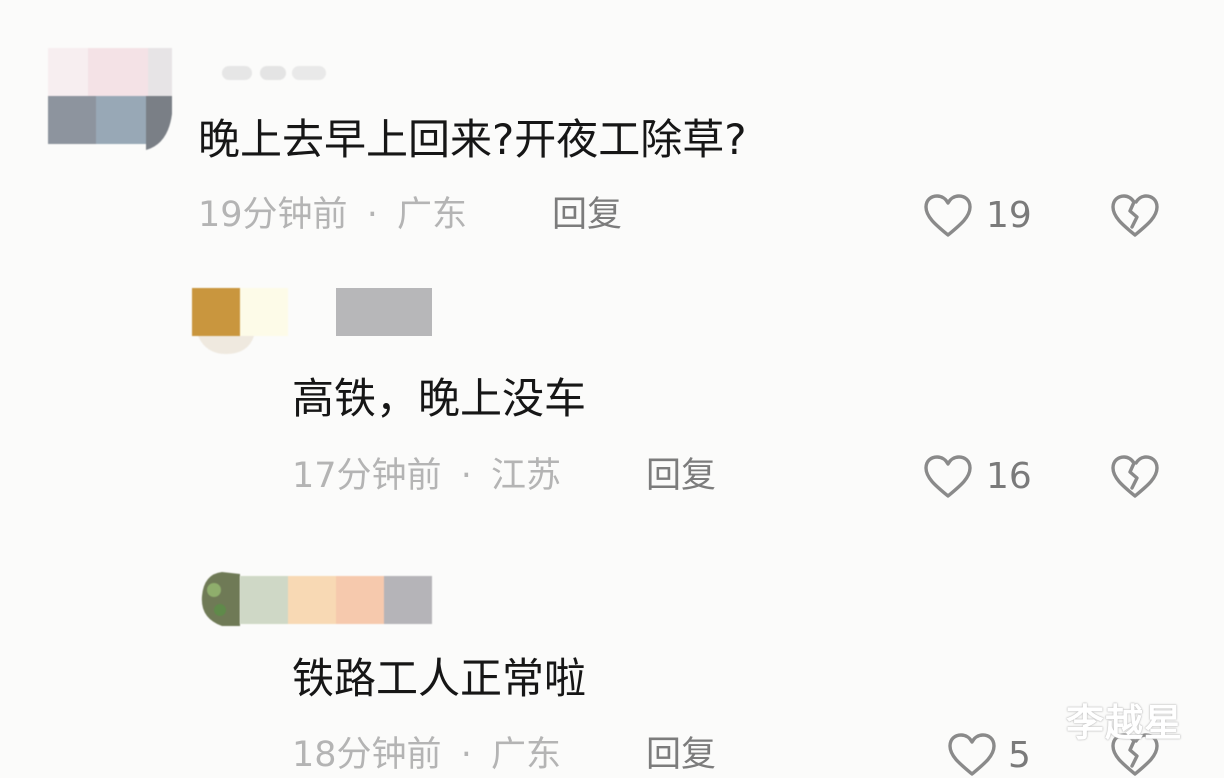  Describe the element at coordinates (439, 678) in the screenshot. I see `comment-text: 铁路工人正常啦` at that location.